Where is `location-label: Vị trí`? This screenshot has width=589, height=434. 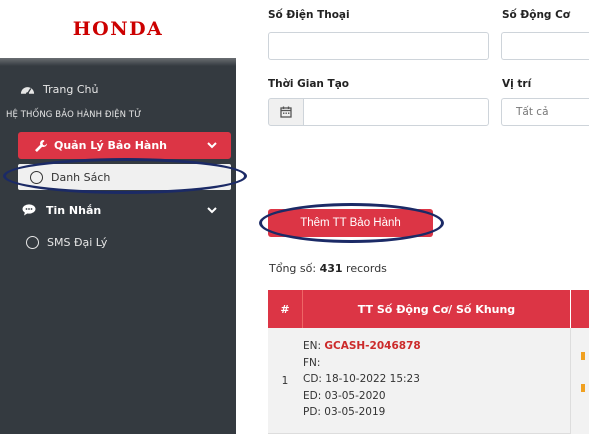
location-label: Vị trí is located at coordinates (517, 84).